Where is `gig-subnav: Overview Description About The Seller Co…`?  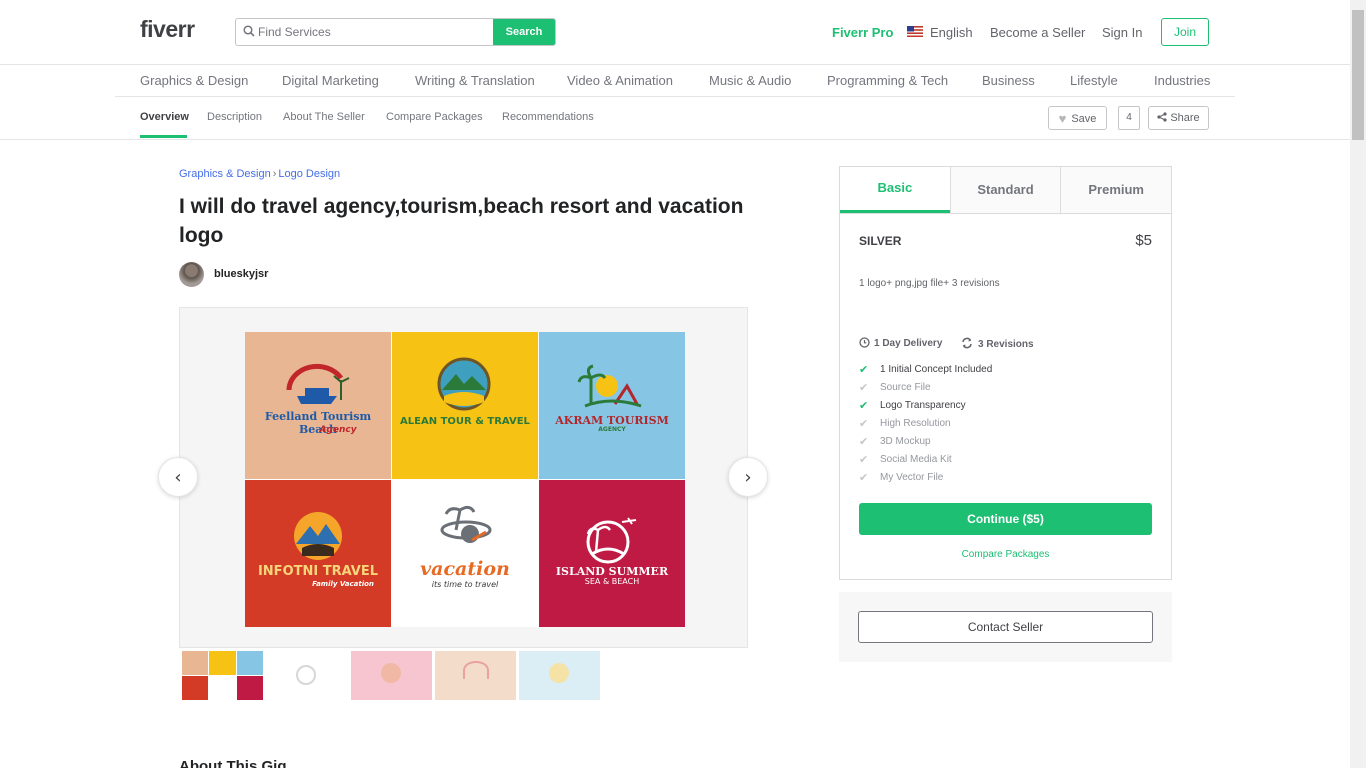 gig-subnav: Overview Description About The Seller Co… is located at coordinates (675, 118).